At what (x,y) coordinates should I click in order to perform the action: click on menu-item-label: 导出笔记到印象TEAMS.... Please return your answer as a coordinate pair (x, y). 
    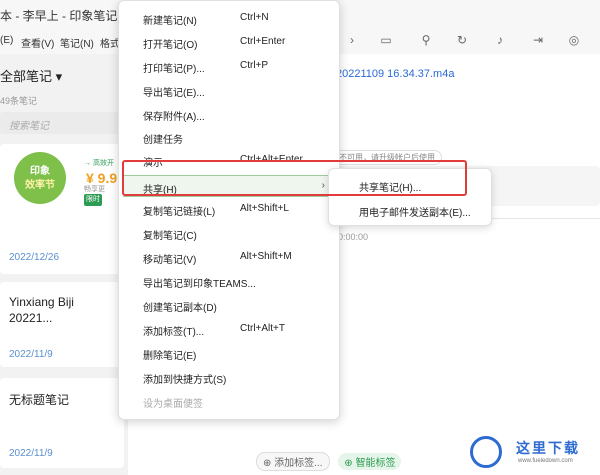
    Looking at the image, I should click on (199, 284).